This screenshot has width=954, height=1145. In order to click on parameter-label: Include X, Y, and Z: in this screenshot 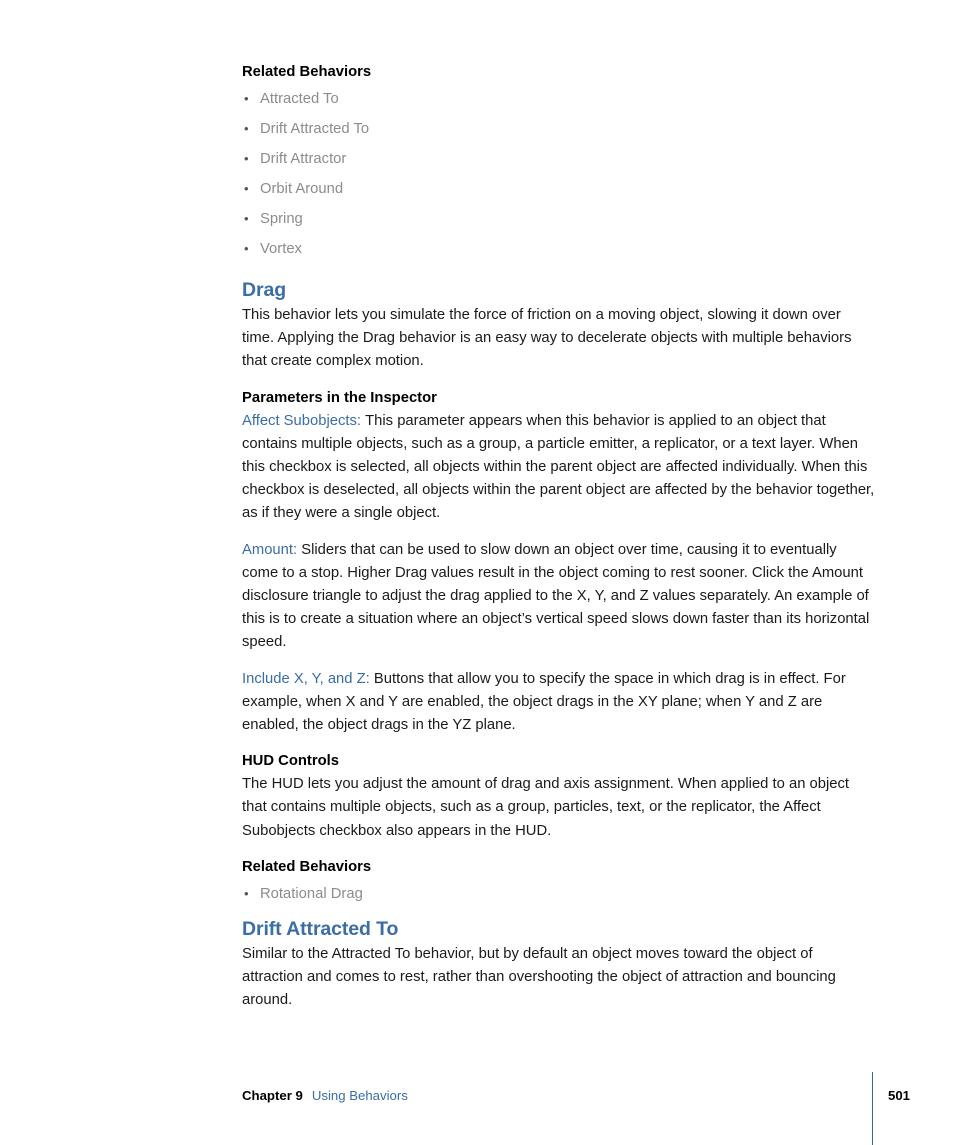, I will do `click(306, 678)`.